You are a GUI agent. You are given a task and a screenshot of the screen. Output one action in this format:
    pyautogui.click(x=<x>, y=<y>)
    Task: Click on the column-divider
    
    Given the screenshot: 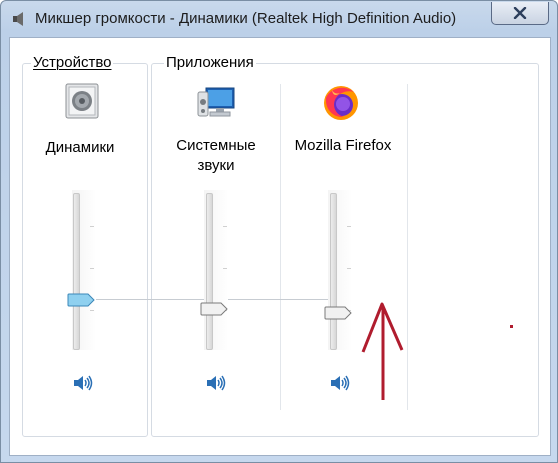 What is the action you would take?
    pyautogui.click(x=280, y=247)
    